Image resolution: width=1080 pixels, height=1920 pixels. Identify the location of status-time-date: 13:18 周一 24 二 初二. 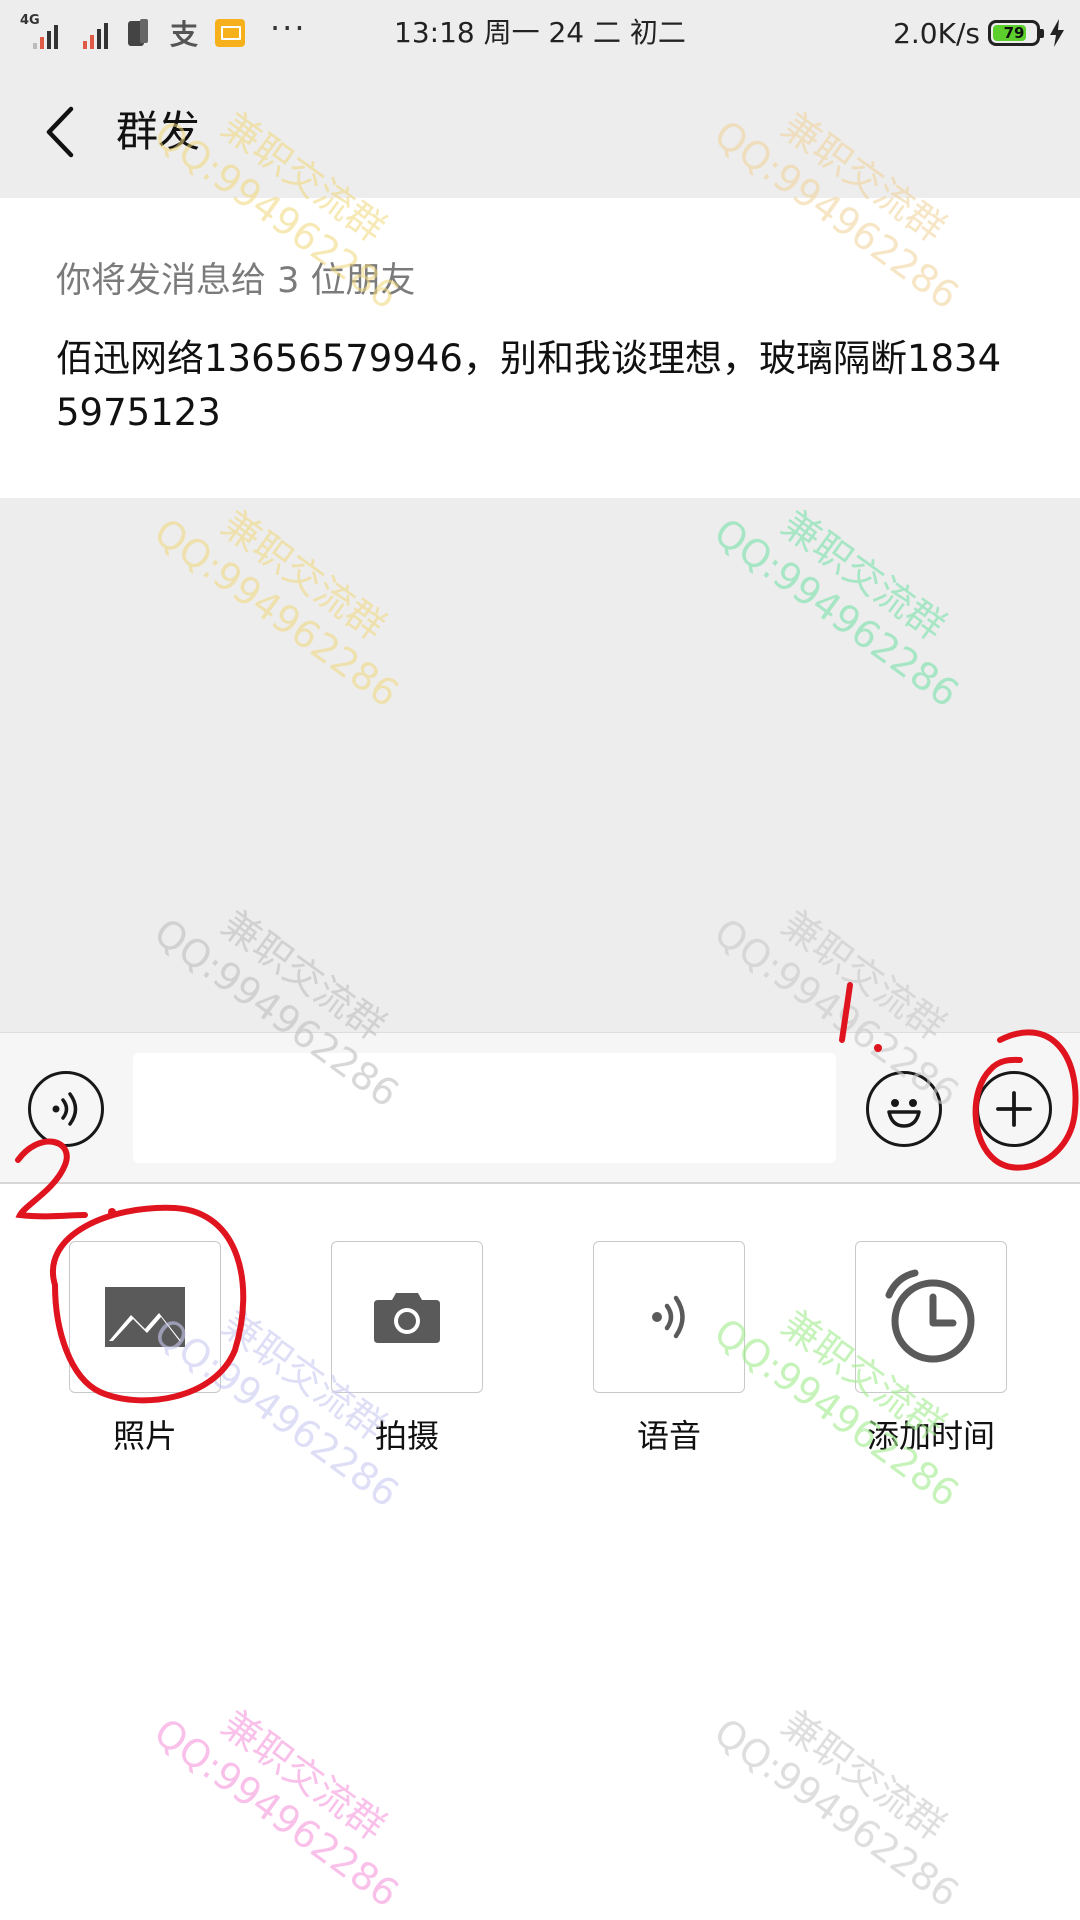
(540, 32).